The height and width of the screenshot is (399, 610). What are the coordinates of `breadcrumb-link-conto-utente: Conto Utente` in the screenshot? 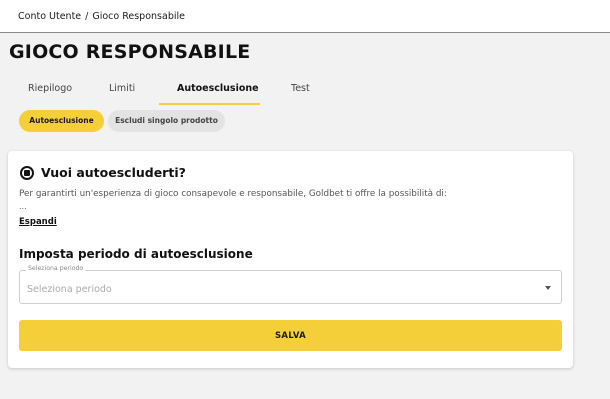 It's located at (49, 16).